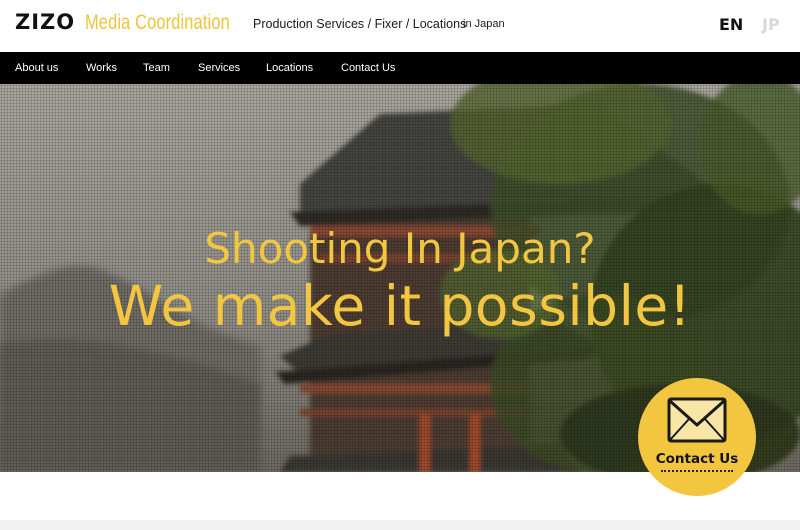 The image size is (800, 530). Describe the element at coordinates (697, 471) in the screenshot. I see `contact-us-underline` at that location.